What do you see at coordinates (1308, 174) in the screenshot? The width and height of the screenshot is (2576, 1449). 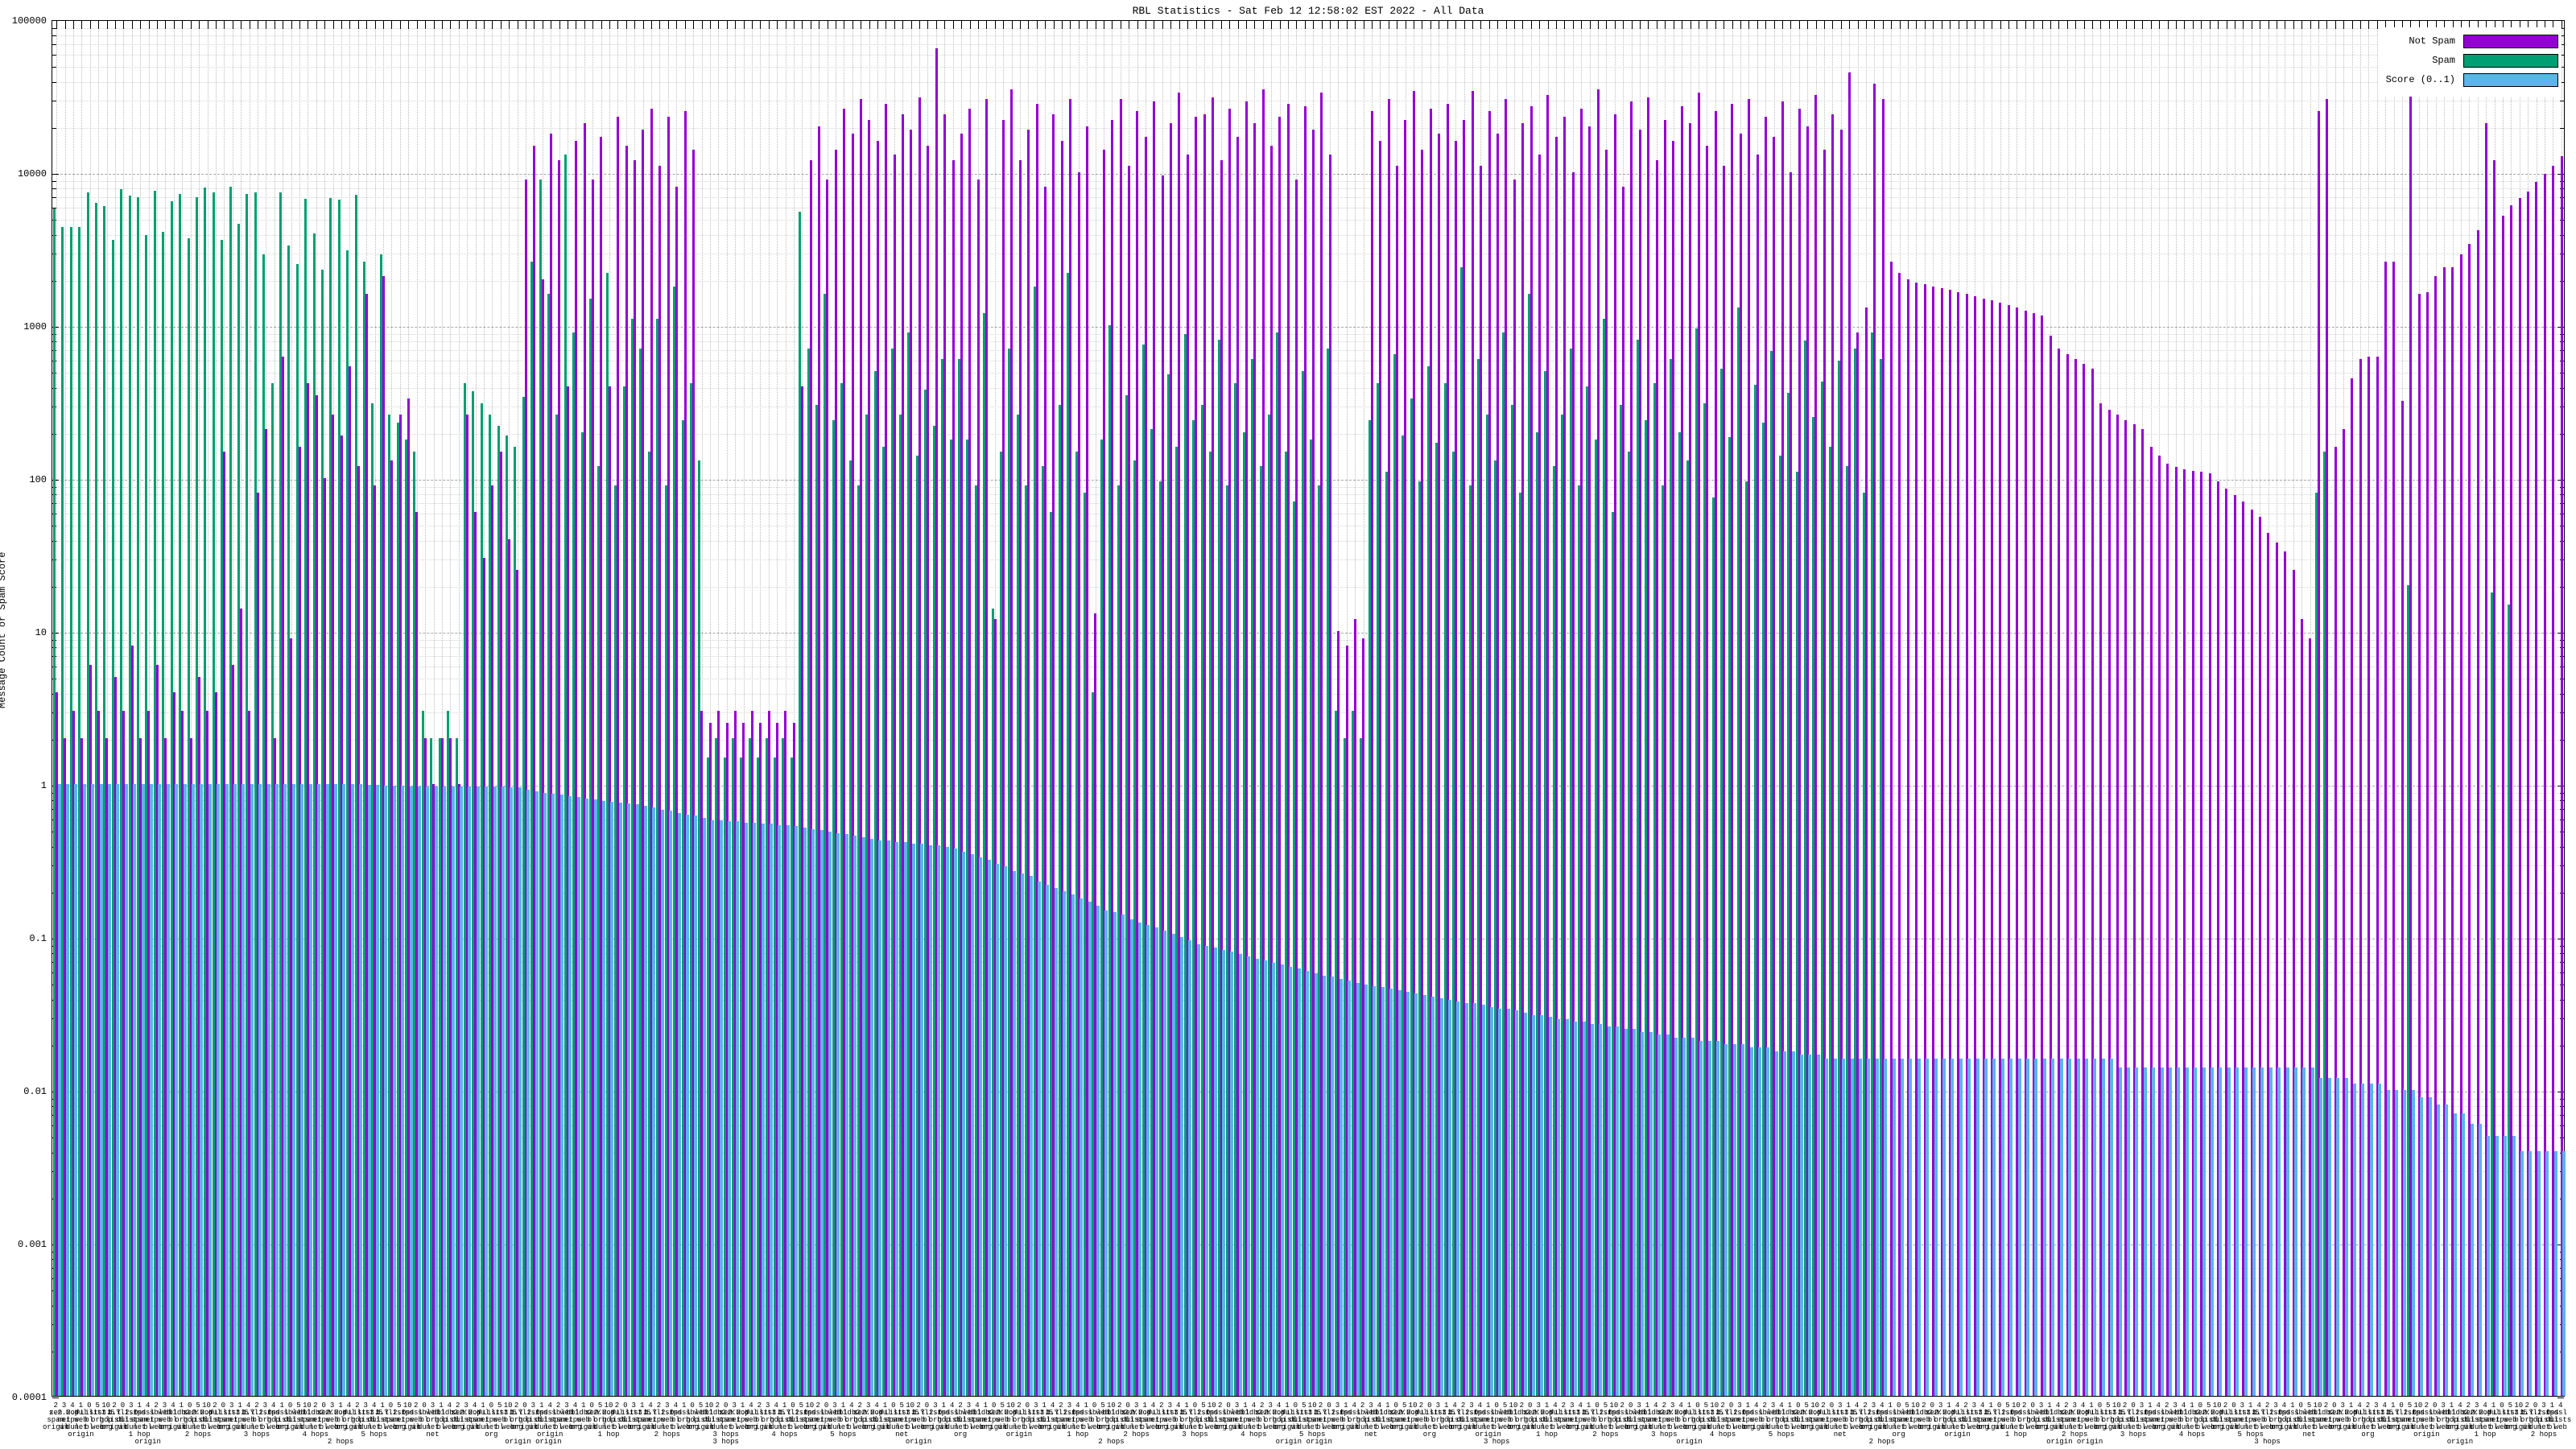 I see `major-gridline` at bounding box center [1308, 174].